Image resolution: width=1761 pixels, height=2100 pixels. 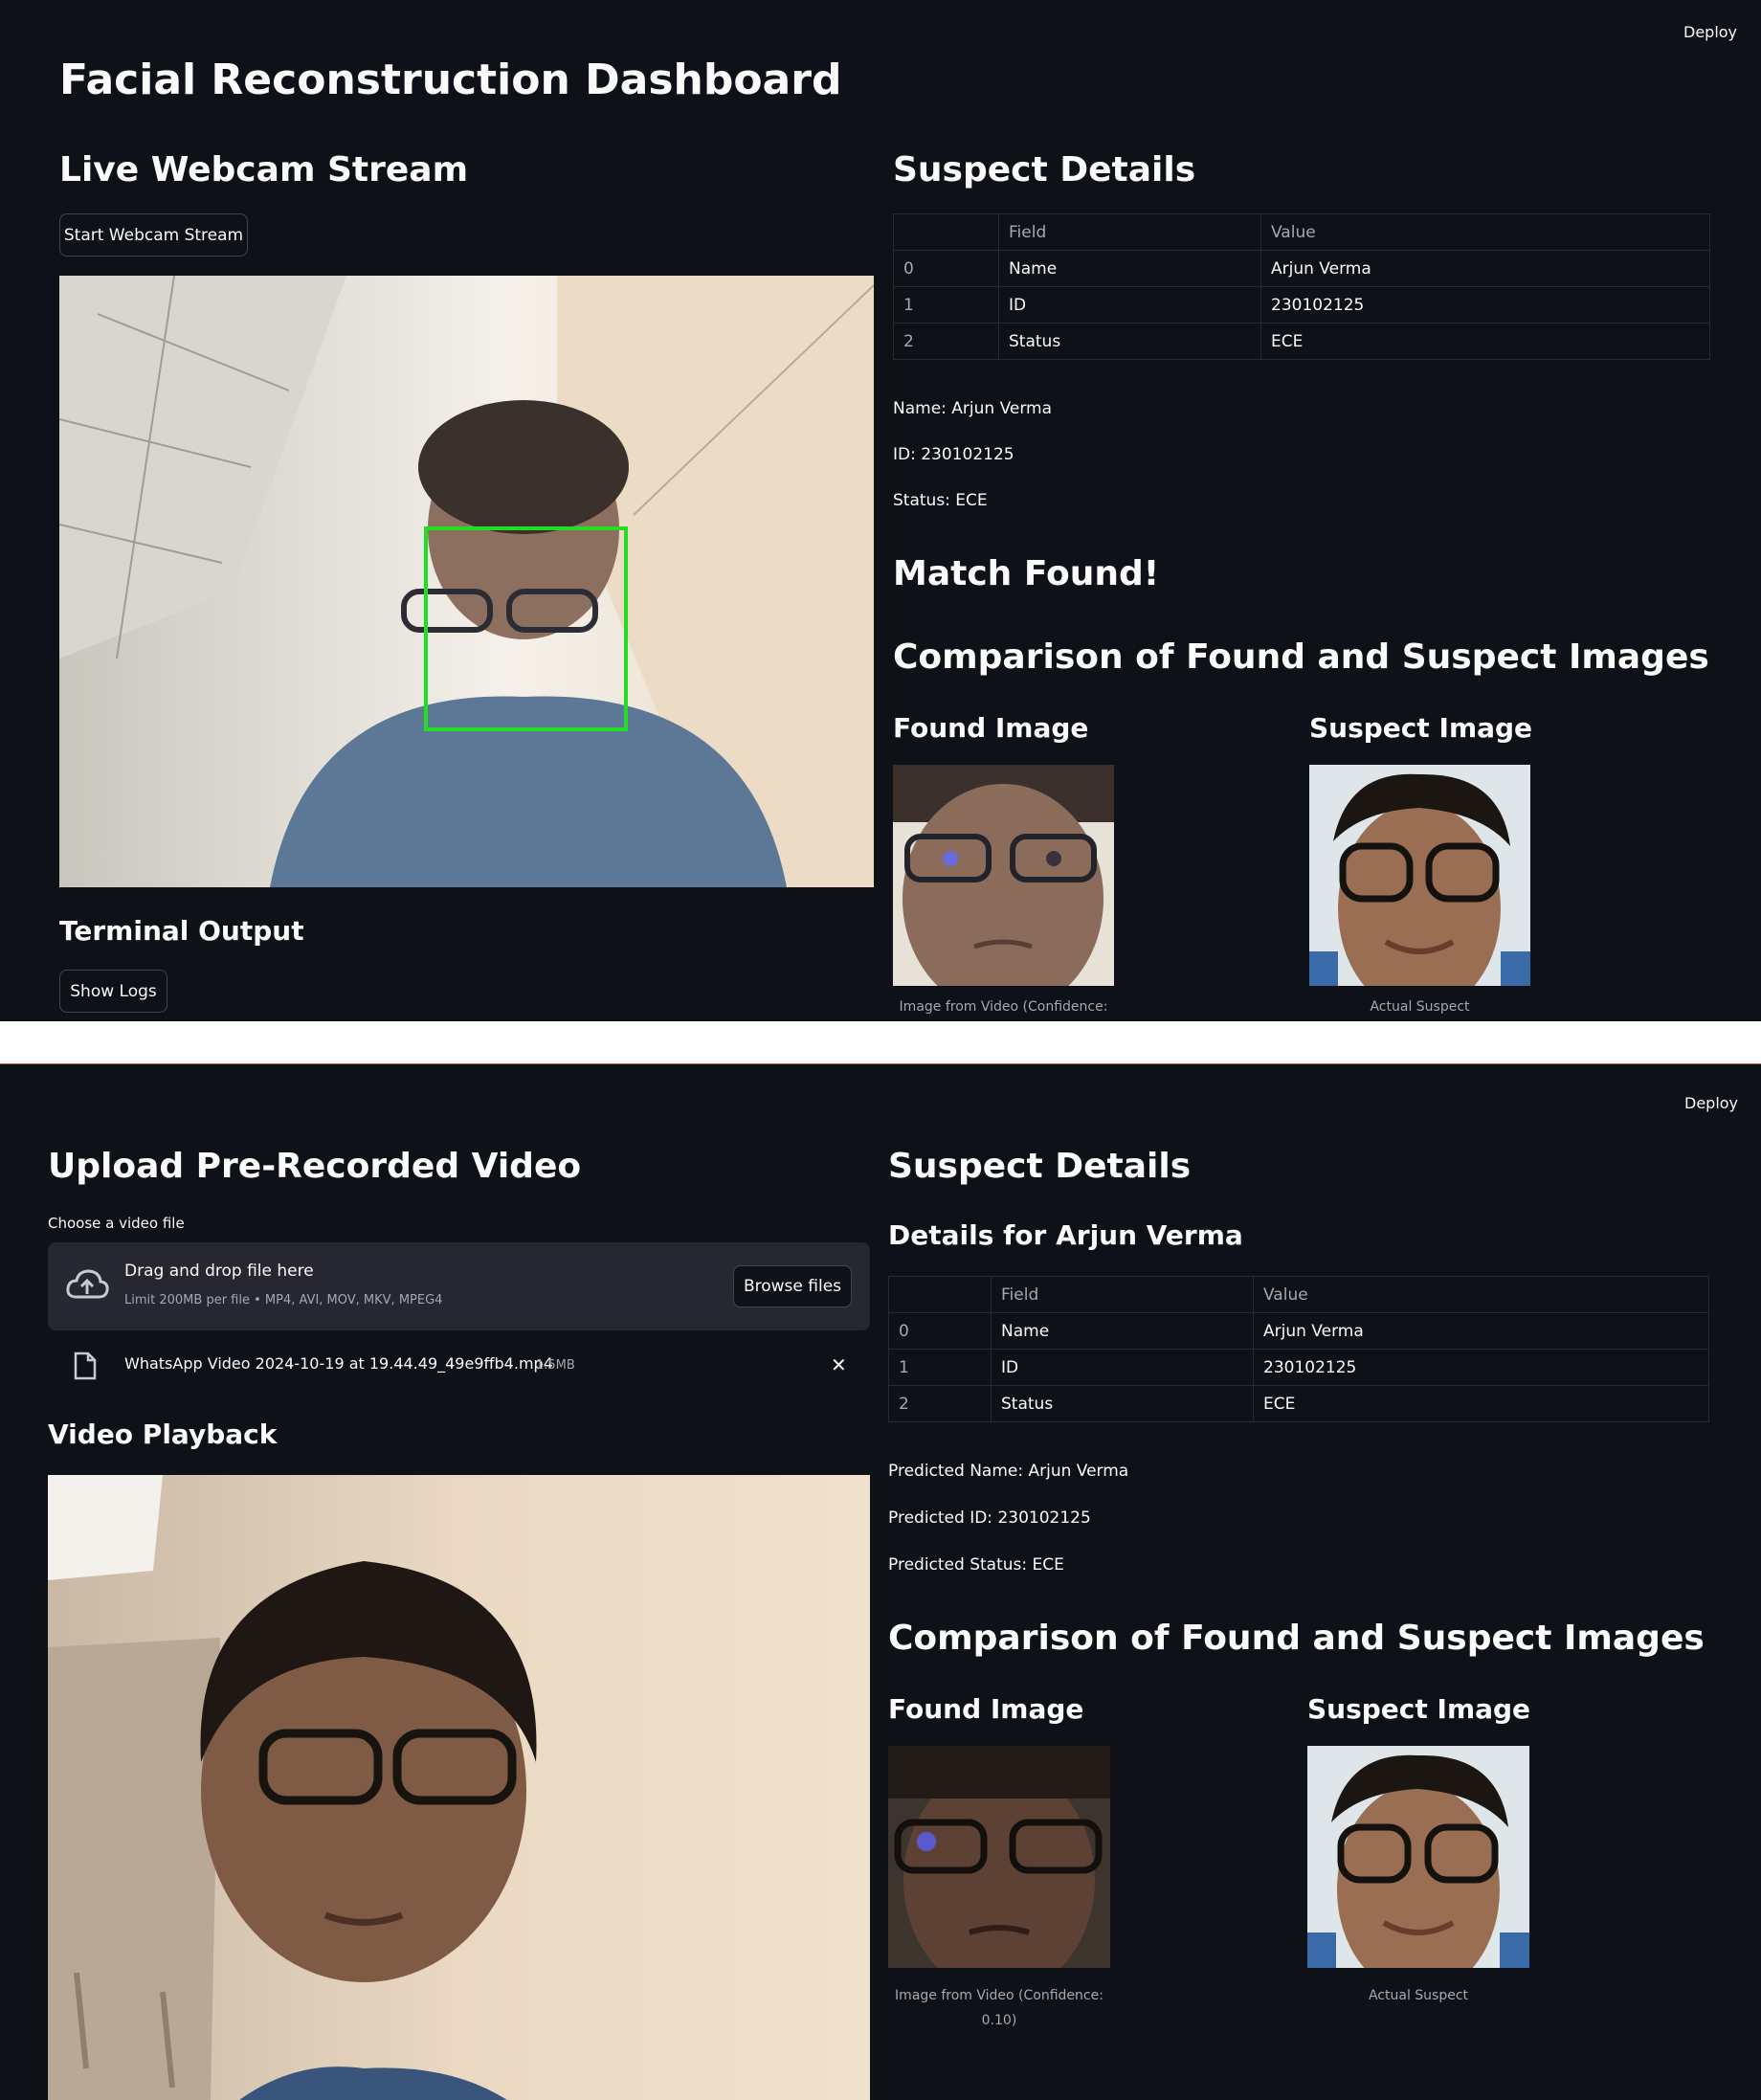 What do you see at coordinates (264, 170) in the screenshot?
I see `webcam-heading: Live Webcam Stream` at bounding box center [264, 170].